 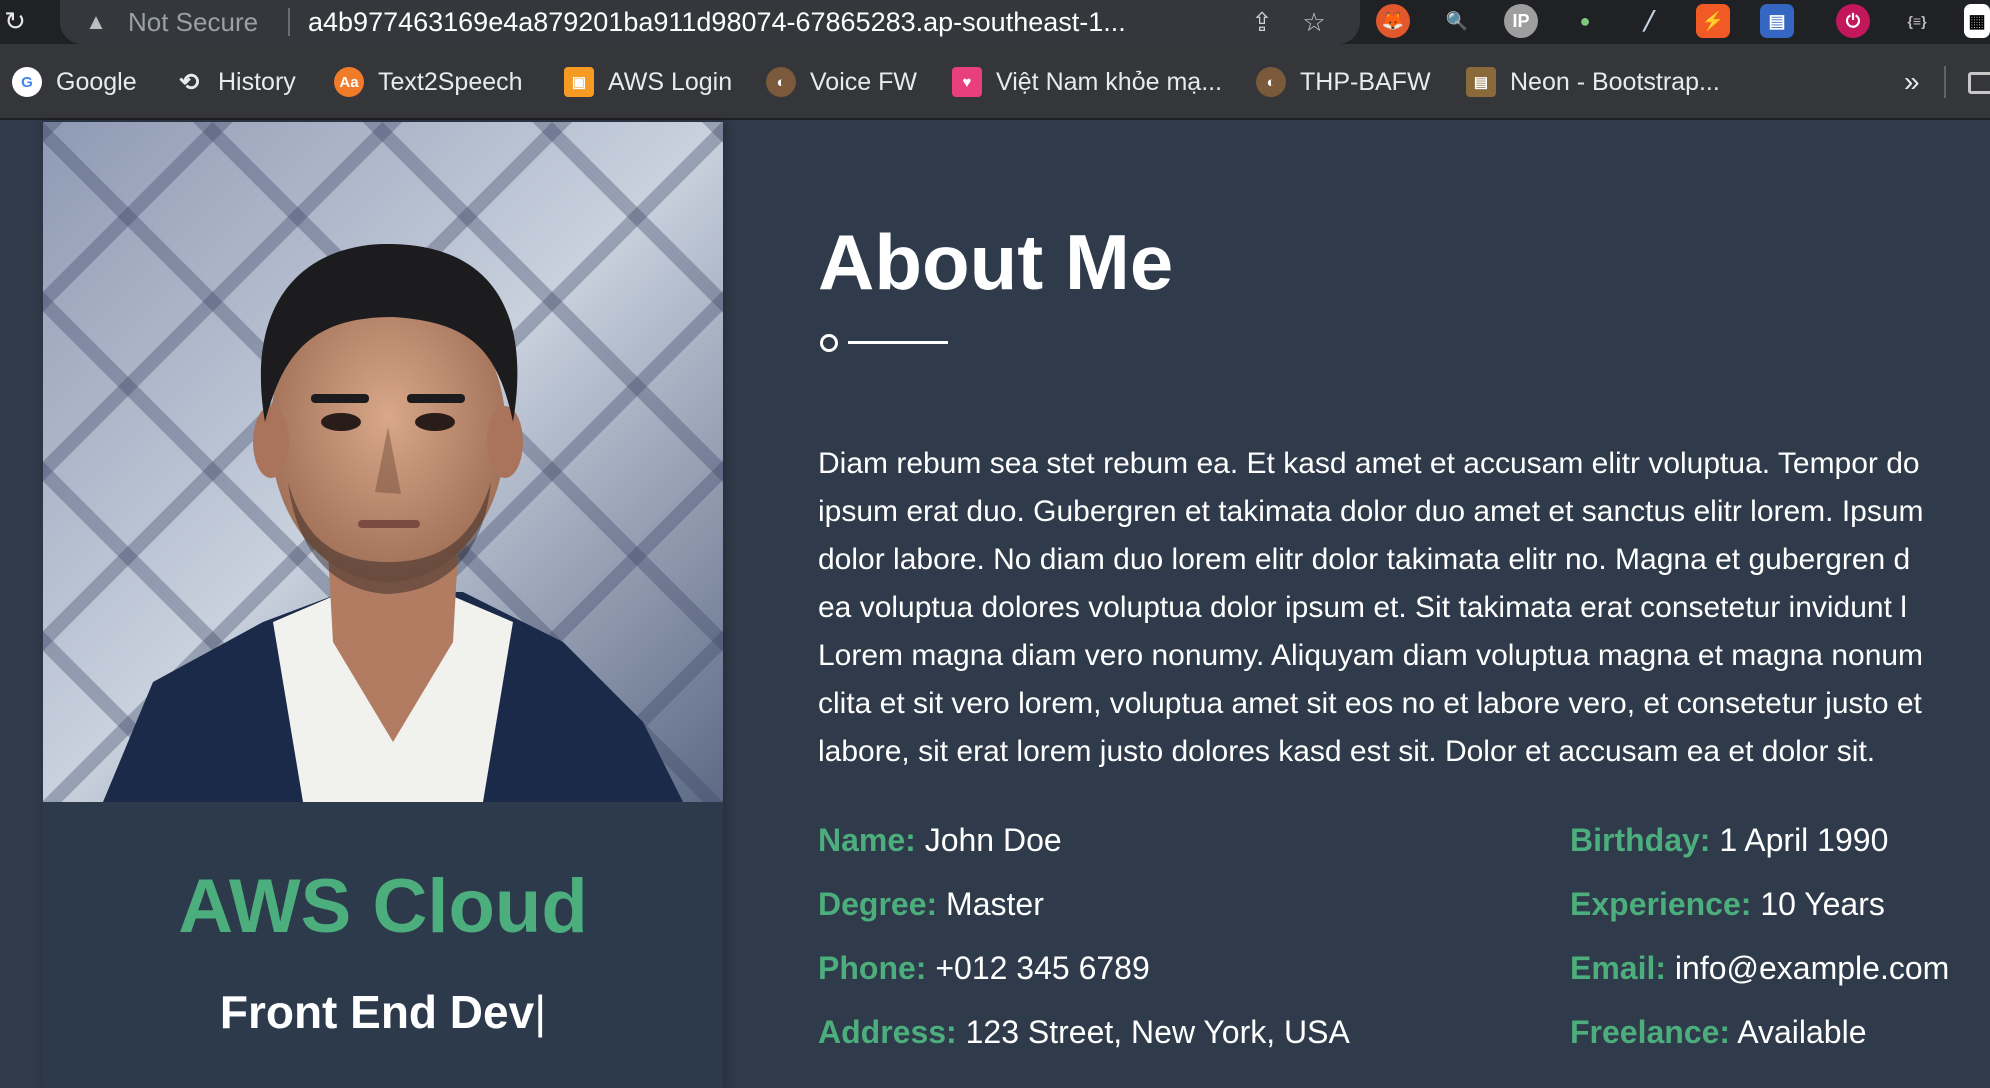 I want to click on bookmark-label: History, so click(x=257, y=81).